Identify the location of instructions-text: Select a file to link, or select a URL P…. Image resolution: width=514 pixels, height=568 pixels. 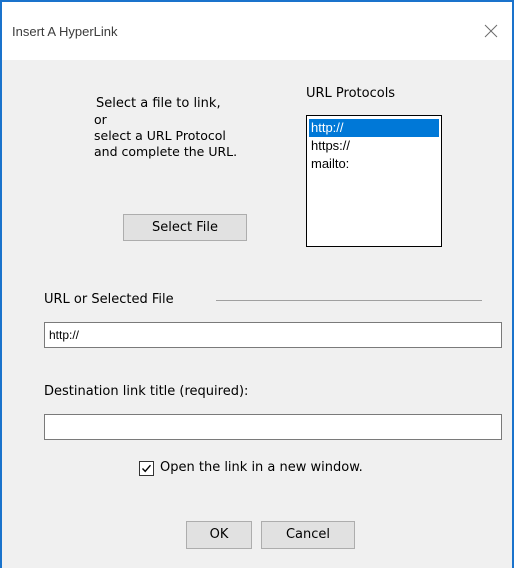
(194, 128).